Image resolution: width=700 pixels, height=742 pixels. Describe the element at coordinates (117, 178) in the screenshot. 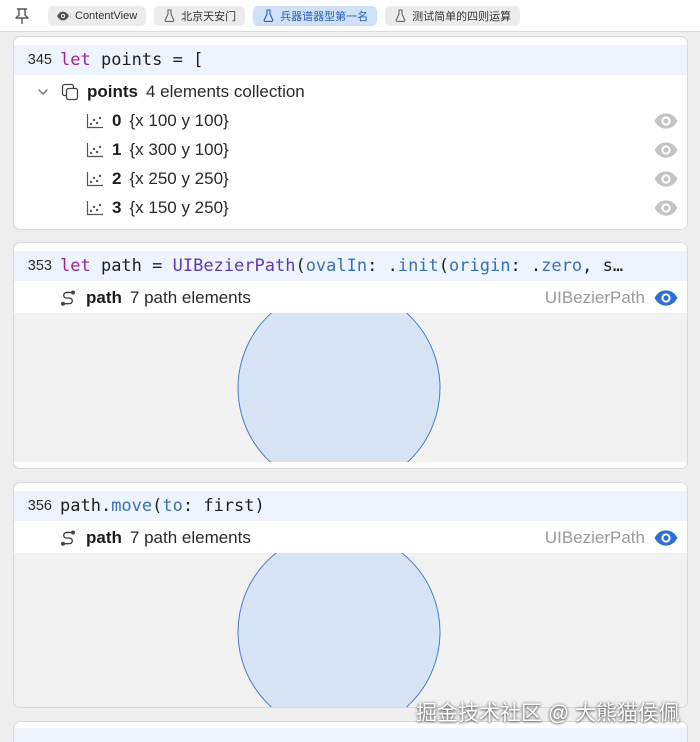

I see `item-index: 2` at that location.